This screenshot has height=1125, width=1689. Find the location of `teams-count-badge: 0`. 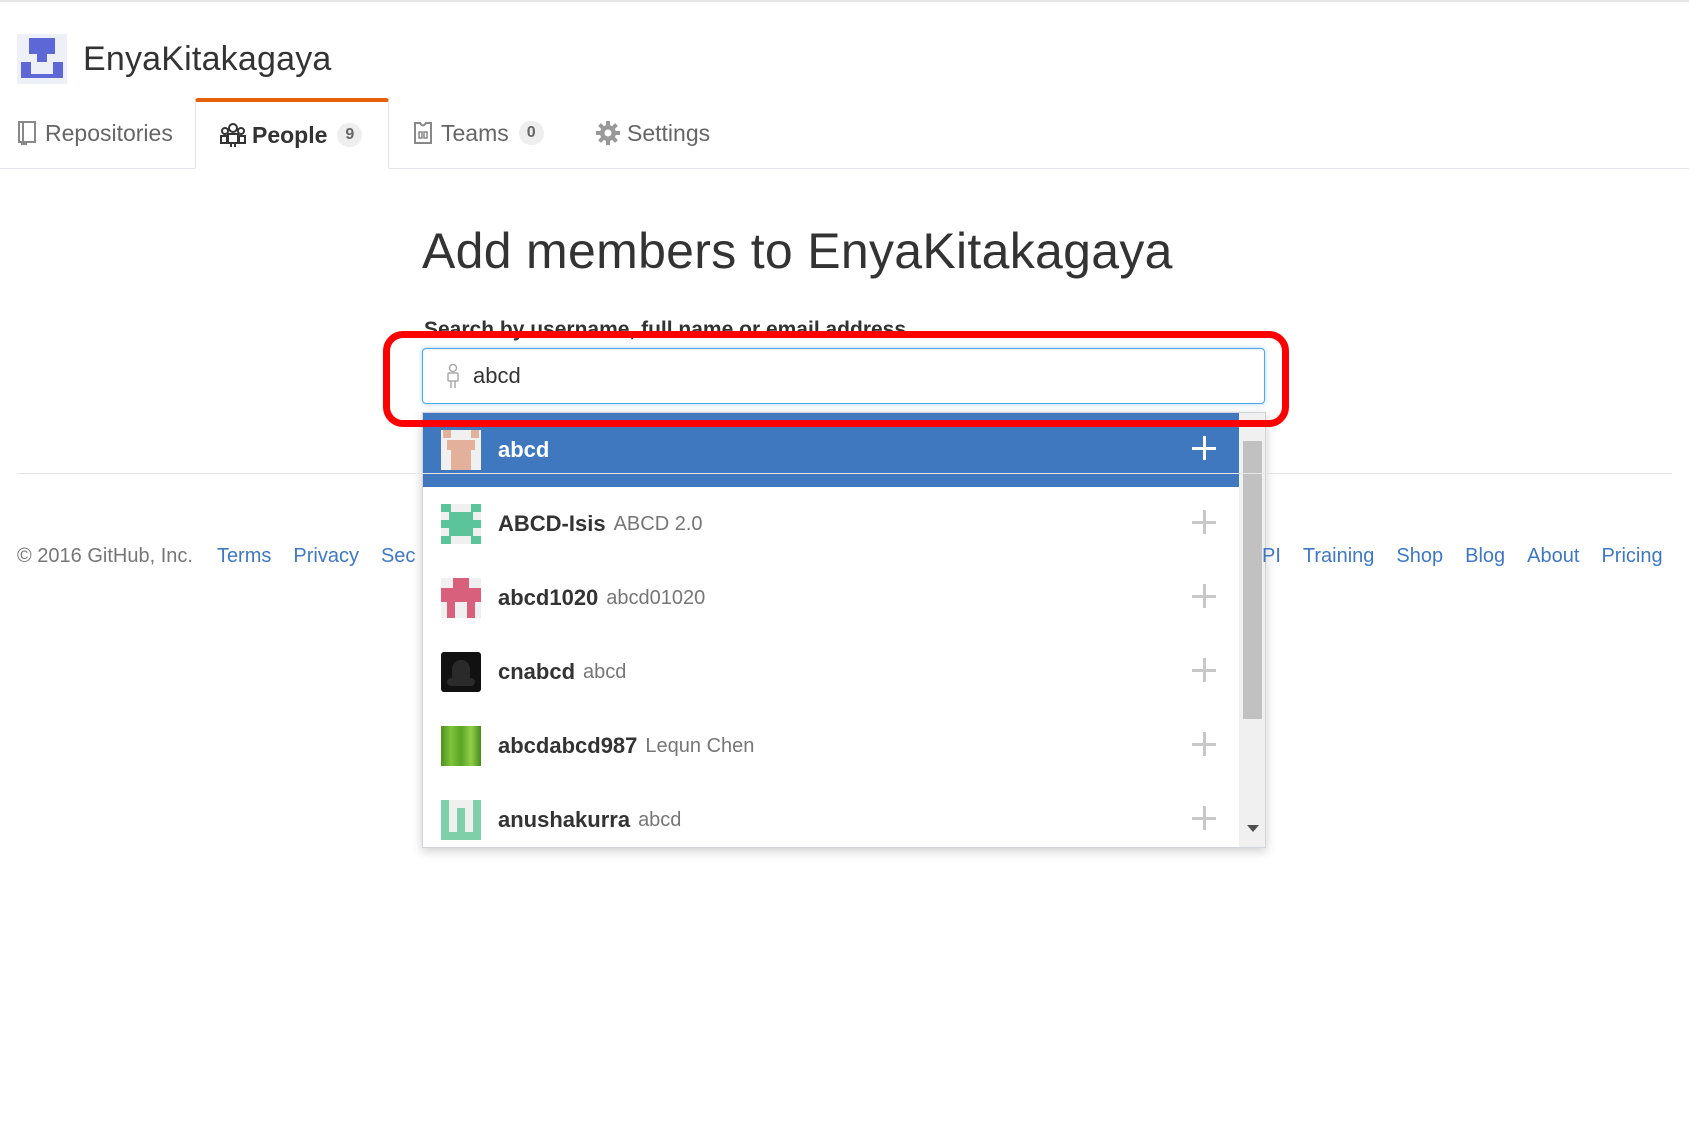

teams-count-badge: 0 is located at coordinates (531, 133).